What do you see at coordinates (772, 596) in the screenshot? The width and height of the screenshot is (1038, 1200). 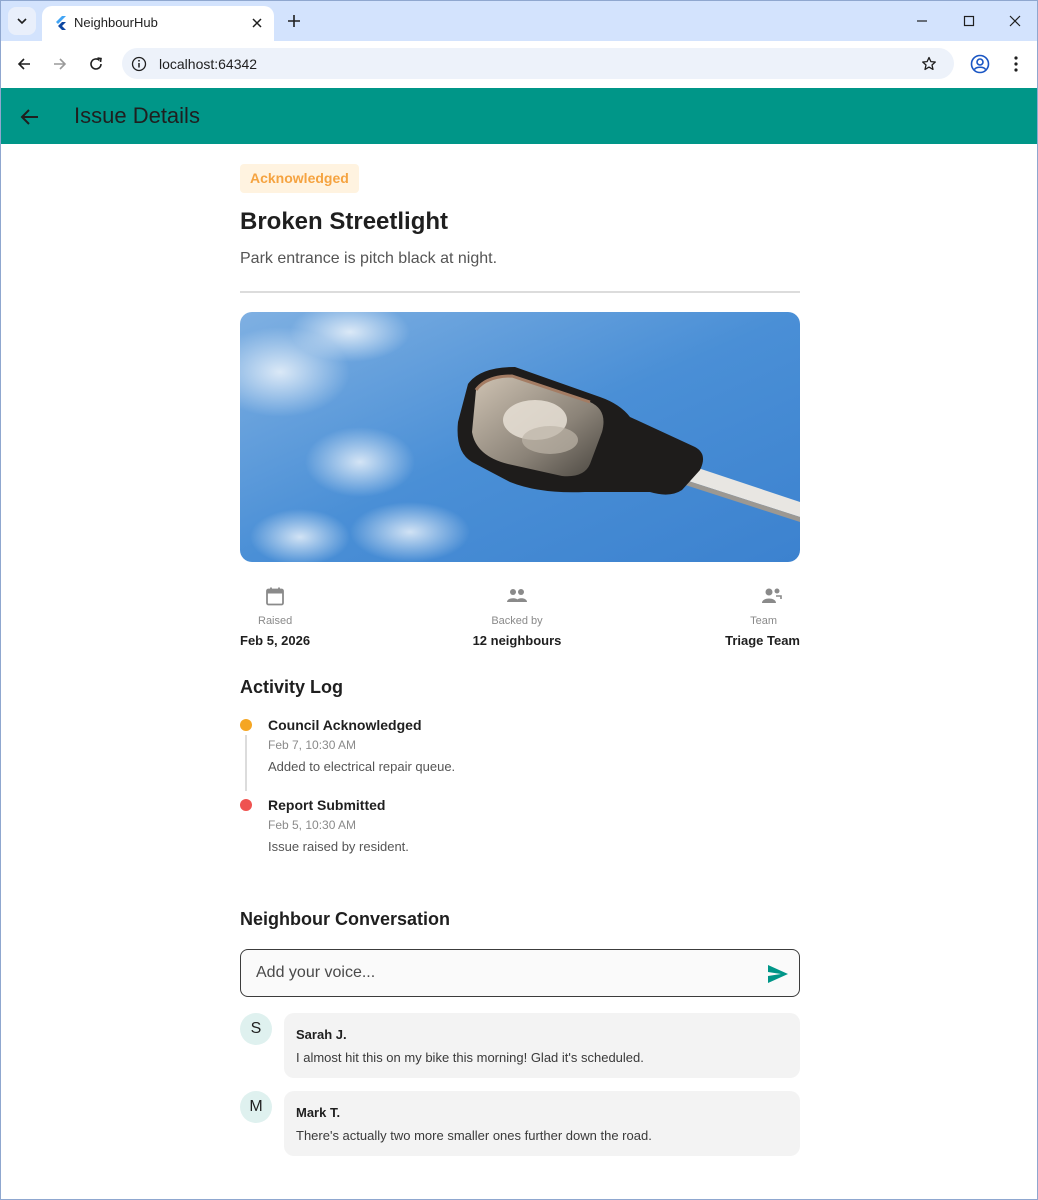 I see `team-icon` at bounding box center [772, 596].